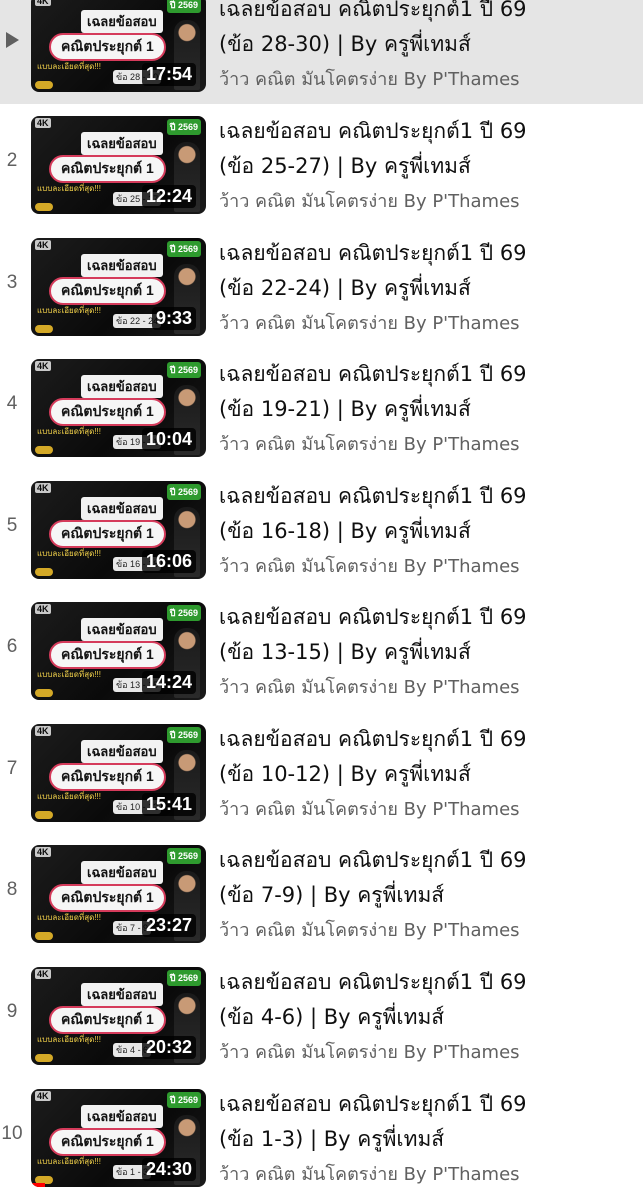 This screenshot has height=1199, width=643. What do you see at coordinates (12, 646) in the screenshot?
I see `playlist-item-index: 6` at bounding box center [12, 646].